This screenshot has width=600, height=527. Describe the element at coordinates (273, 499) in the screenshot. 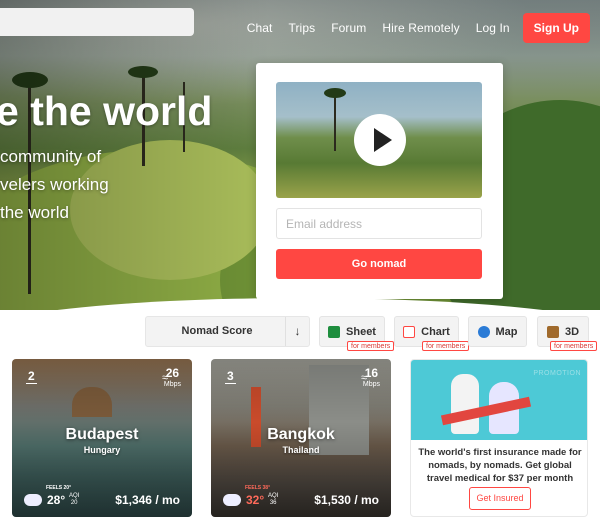

I see `air-quality: AQI 36` at that location.